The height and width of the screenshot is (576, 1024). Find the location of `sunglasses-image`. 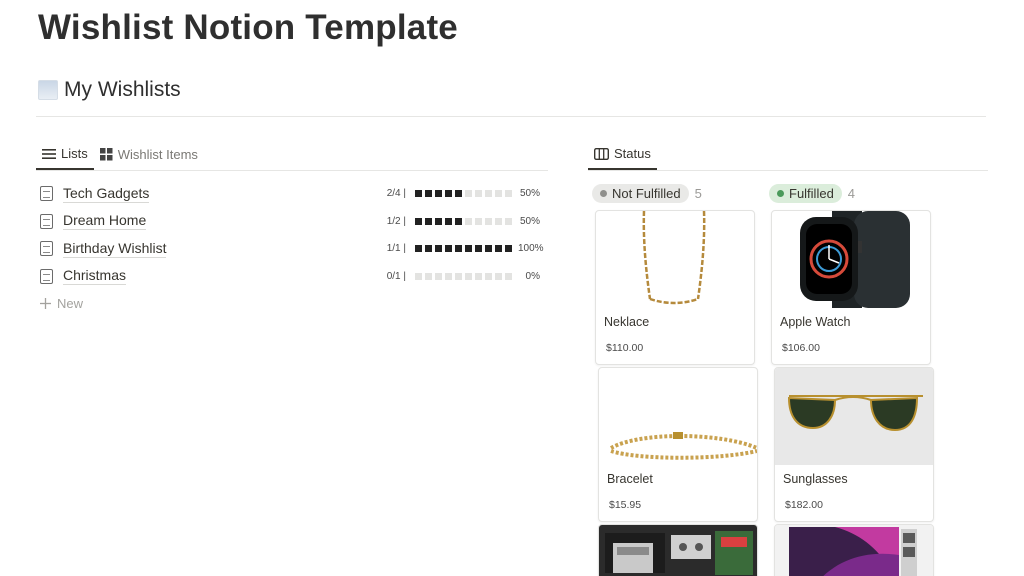

sunglasses-image is located at coordinates (854, 416).